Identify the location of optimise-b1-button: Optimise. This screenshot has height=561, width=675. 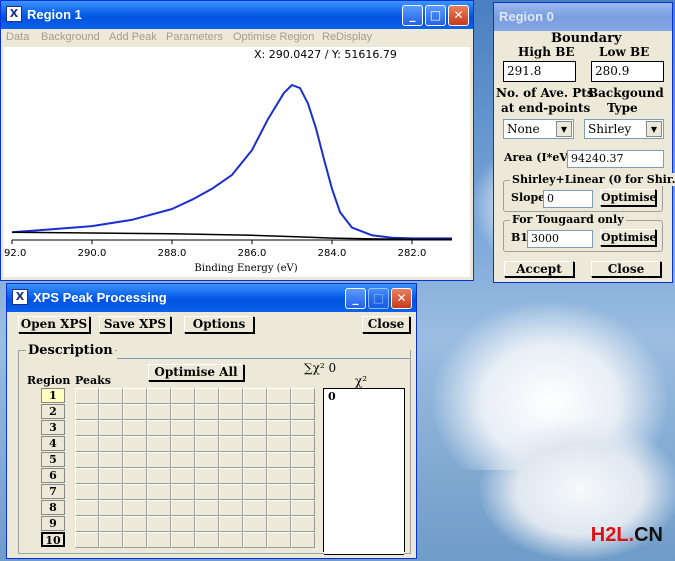
(628, 237).